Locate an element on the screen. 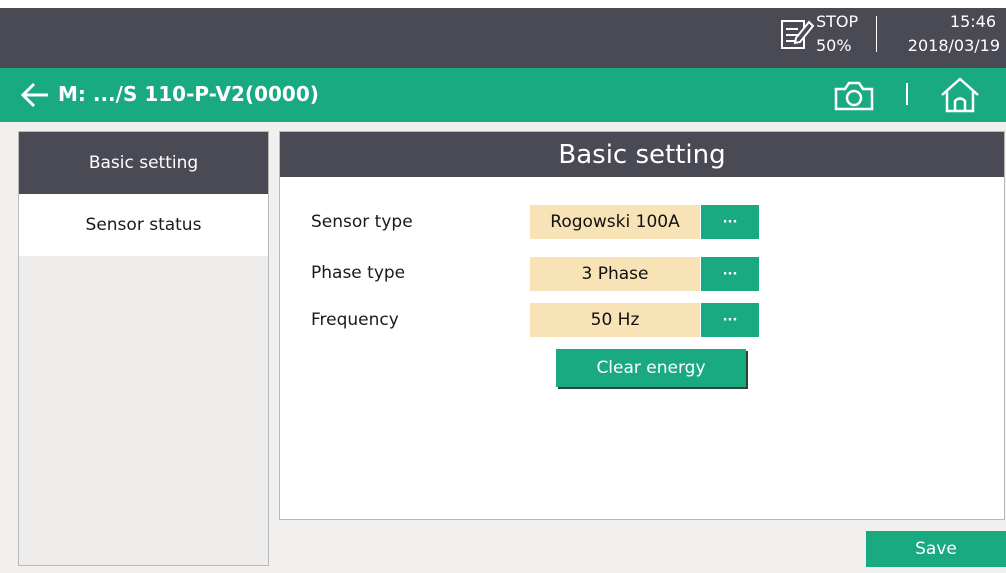 The width and height of the screenshot is (1006, 573). sensor-type-value: Rogowski 100A is located at coordinates (615, 222).